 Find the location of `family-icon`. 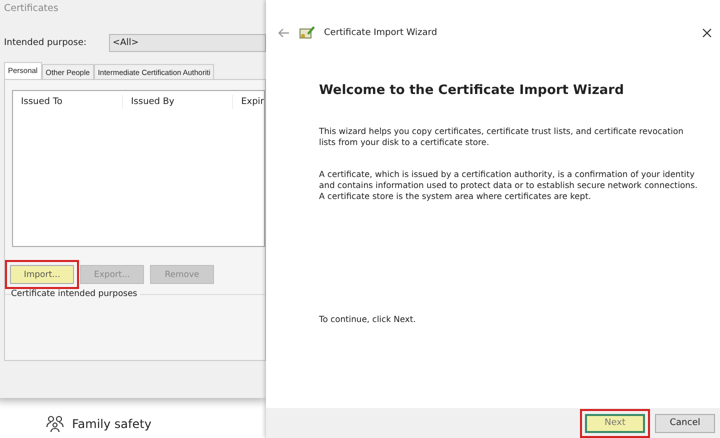

family-icon is located at coordinates (55, 424).